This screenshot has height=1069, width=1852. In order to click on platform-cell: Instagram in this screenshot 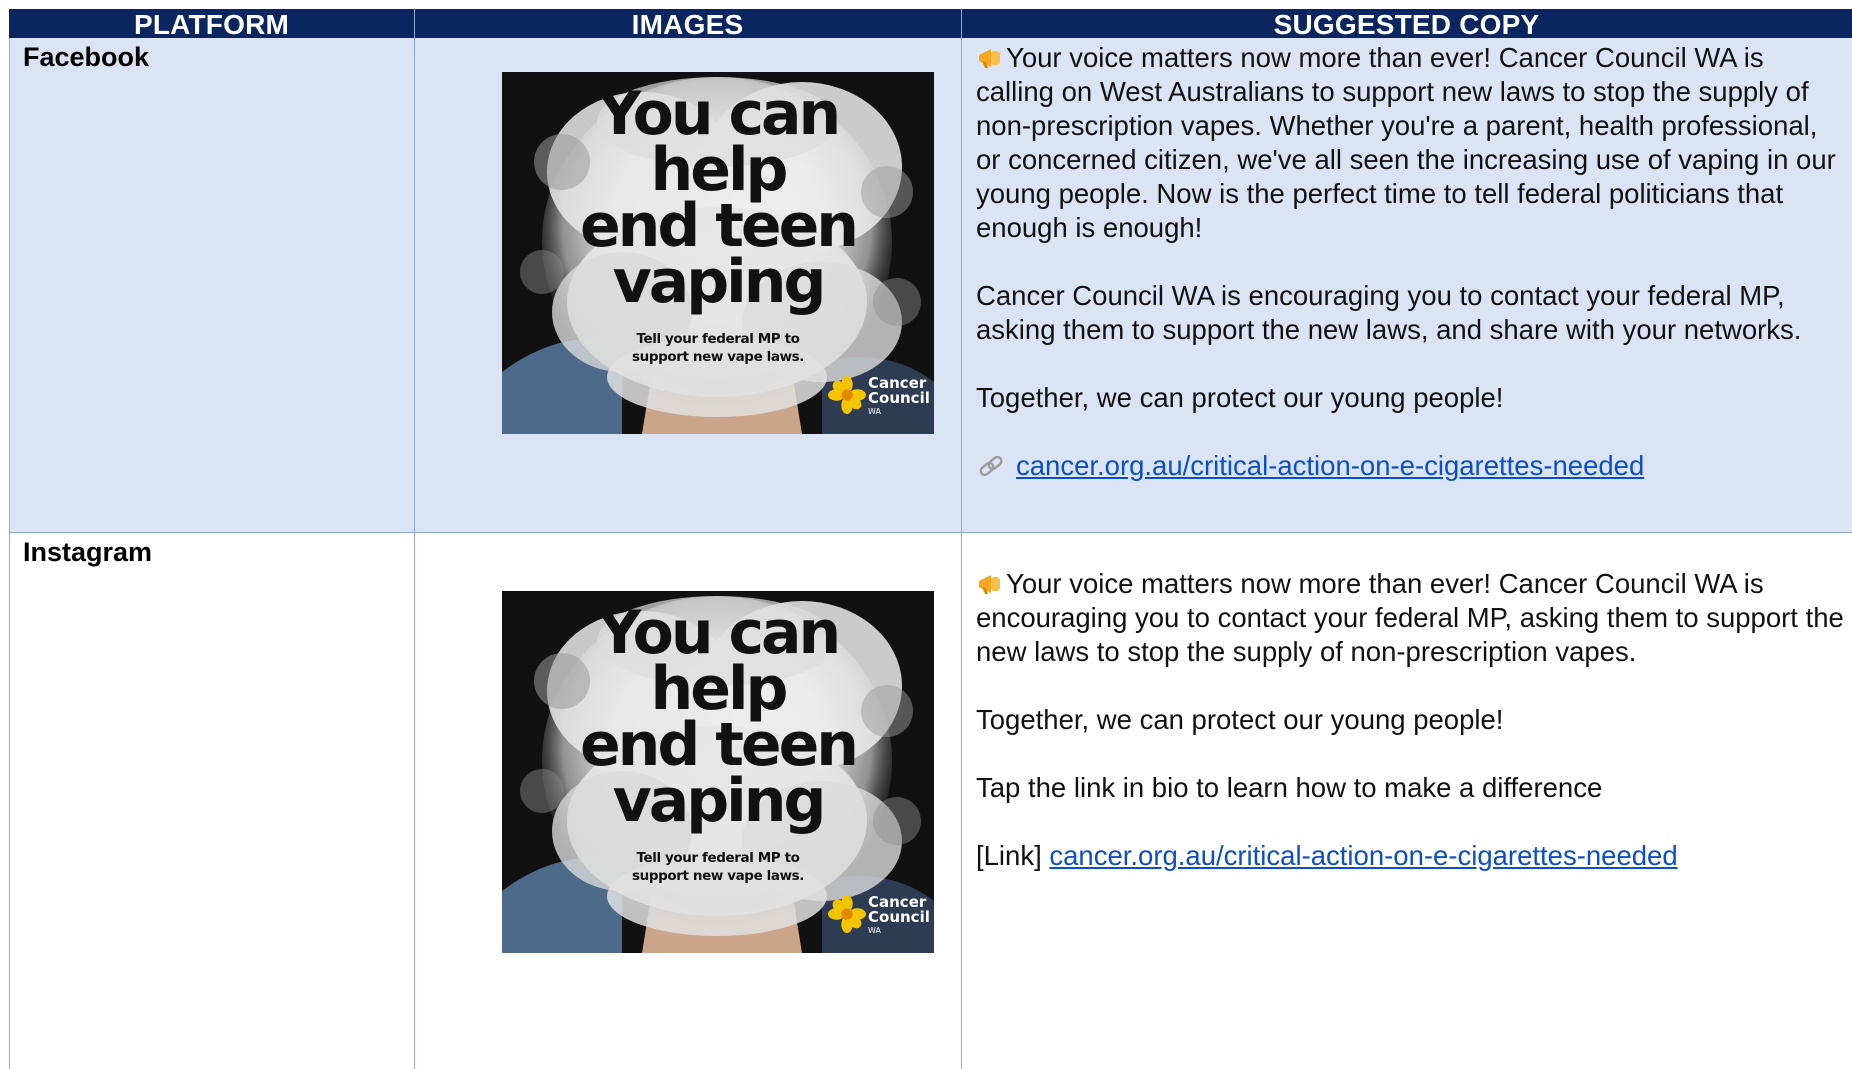, I will do `click(212, 801)`.